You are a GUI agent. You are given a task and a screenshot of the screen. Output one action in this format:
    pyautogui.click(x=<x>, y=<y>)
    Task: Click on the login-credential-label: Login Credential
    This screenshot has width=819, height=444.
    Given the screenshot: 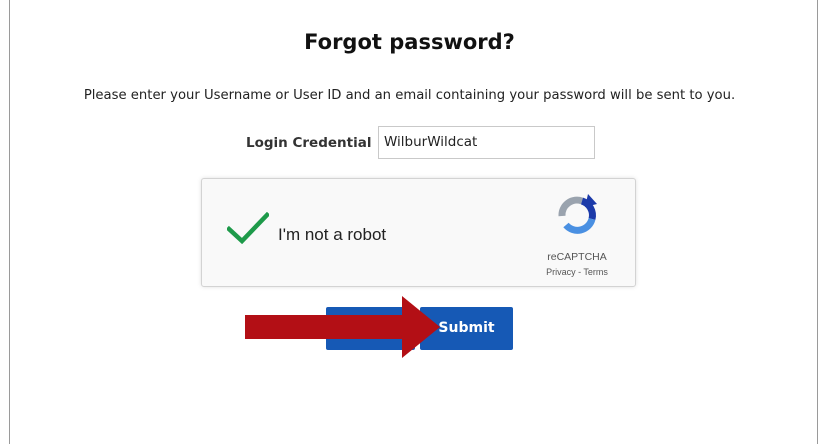 What is the action you would take?
    pyautogui.click(x=309, y=143)
    